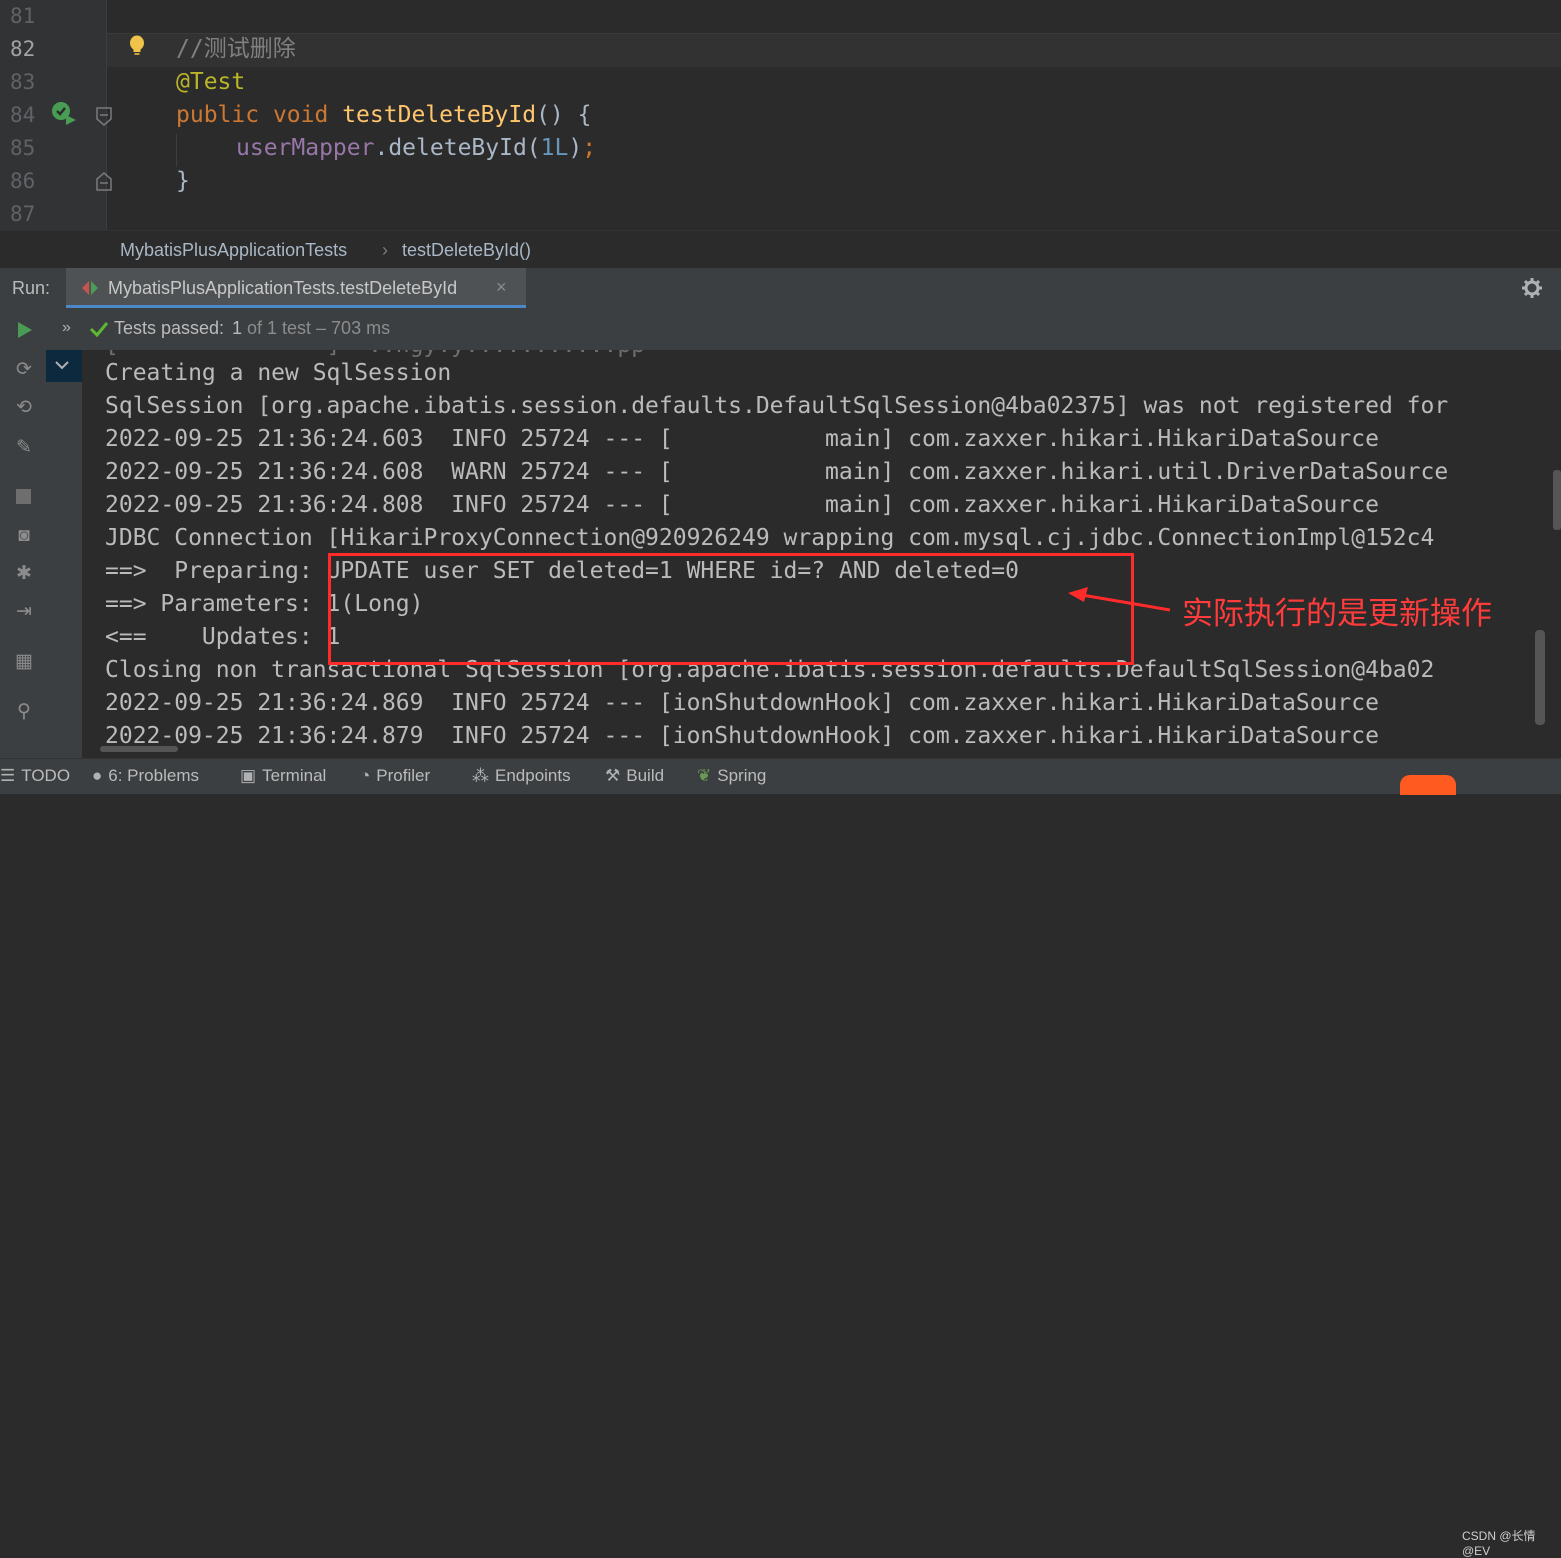 This screenshot has width=1561, height=1558. Describe the element at coordinates (613, 775) in the screenshot. I see `hammer-icon: ⚒` at that location.